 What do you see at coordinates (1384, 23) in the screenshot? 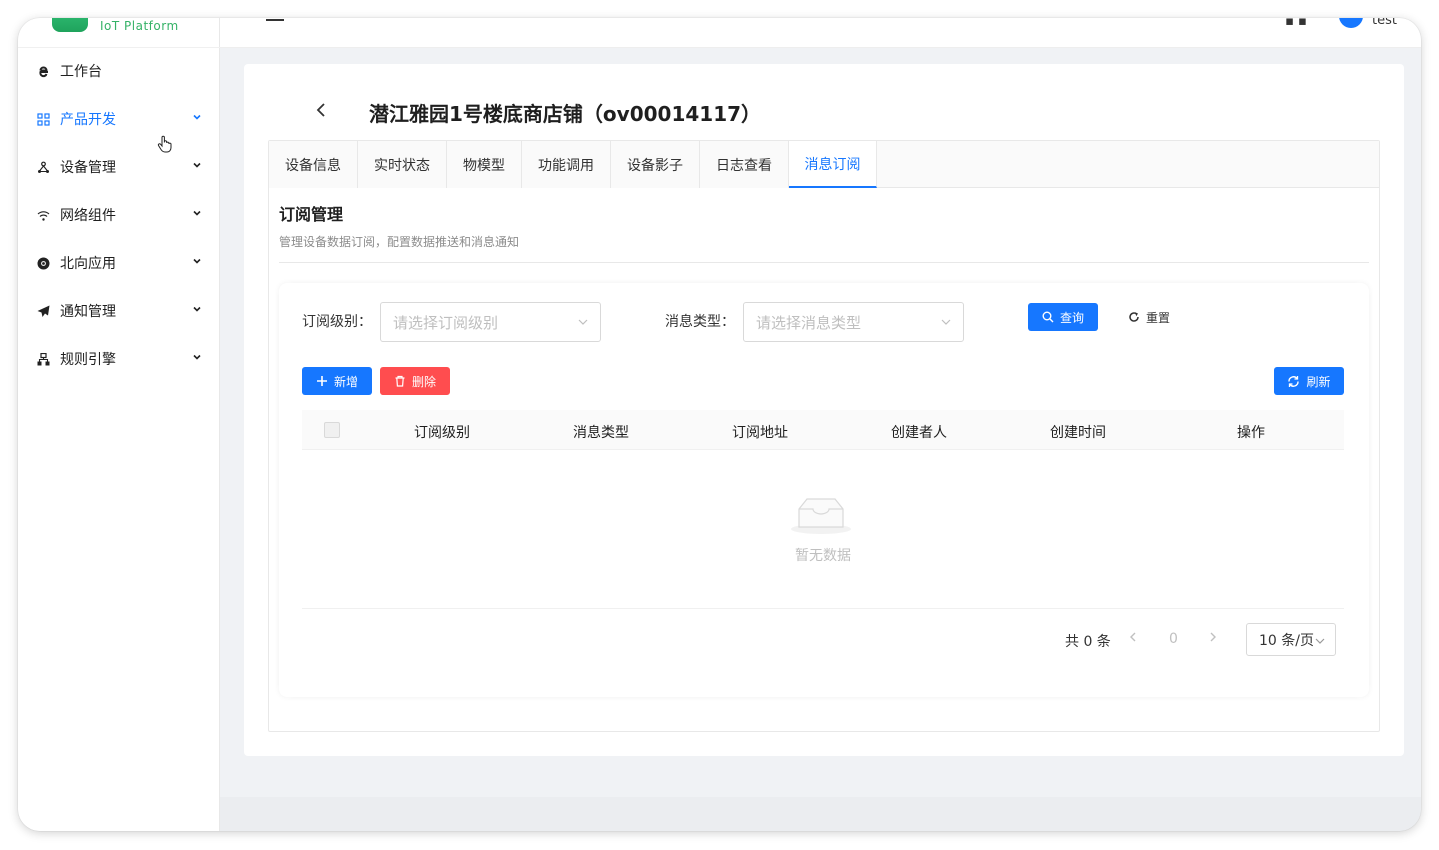
I see `username: test` at bounding box center [1384, 23].